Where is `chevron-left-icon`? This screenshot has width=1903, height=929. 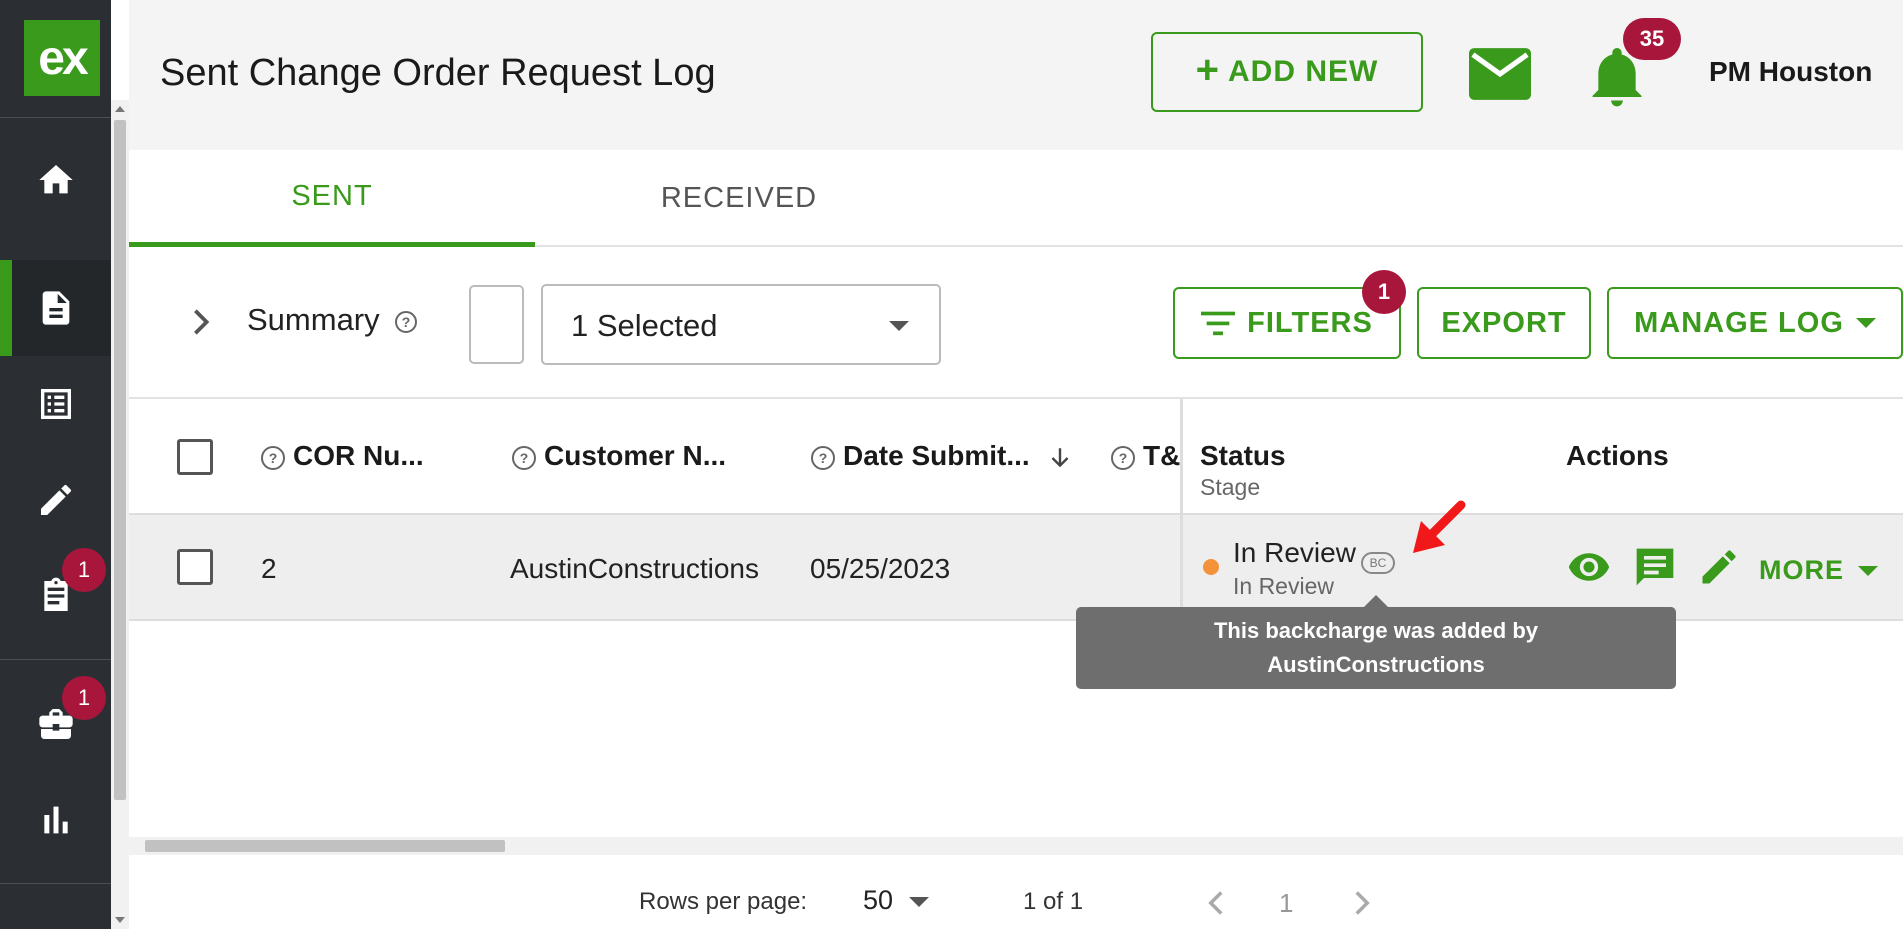
chevron-left-icon is located at coordinates (1216, 903).